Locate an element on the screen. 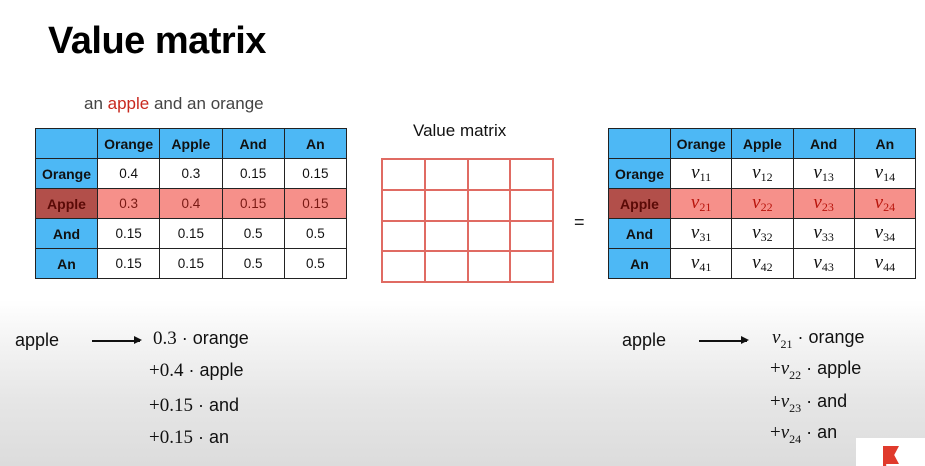 Image resolution: width=925 pixels, height=466 pixels. table-row: An 0.15 0.15 0.5 0.5 is located at coordinates (191, 263).